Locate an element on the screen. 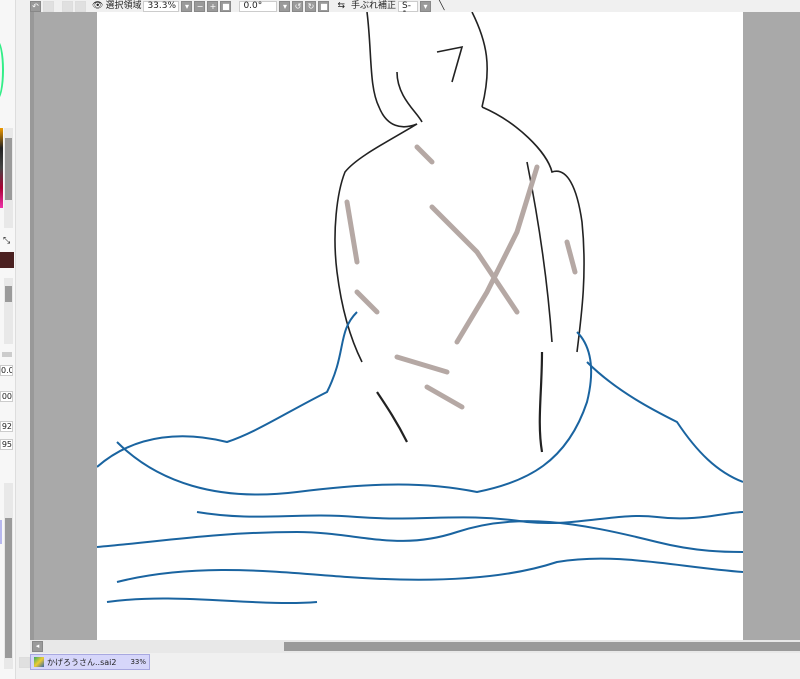 The image size is (800, 679). horizontal-scrollbar: ◂ is located at coordinates (415, 646).